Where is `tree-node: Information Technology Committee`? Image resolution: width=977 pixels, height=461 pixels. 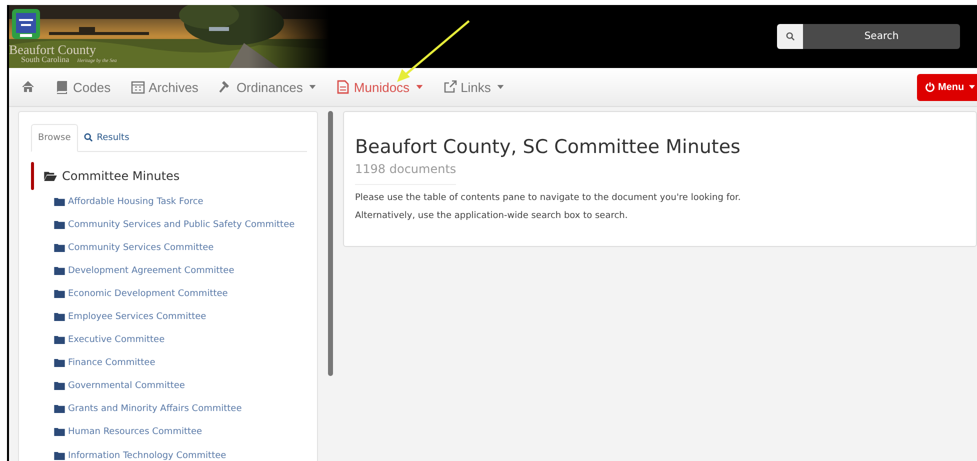
tree-node: Information Technology Committee is located at coordinates (180, 452).